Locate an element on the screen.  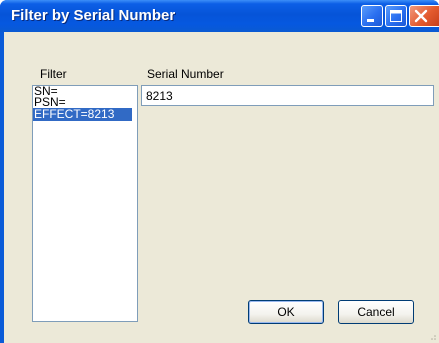
filter-label: Filter is located at coordinates (53, 74).